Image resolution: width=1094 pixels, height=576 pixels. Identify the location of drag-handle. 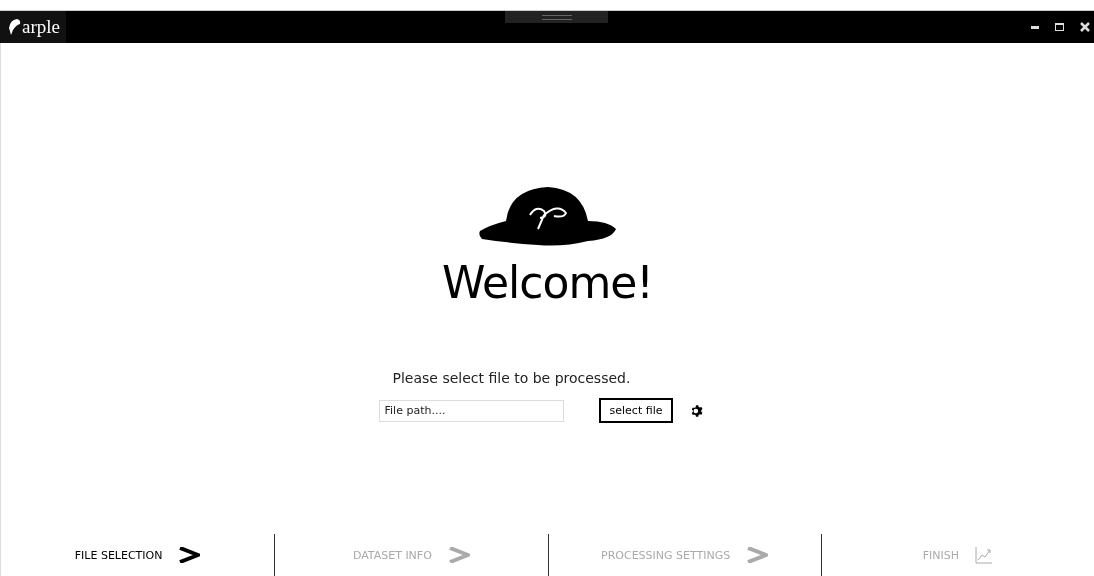
(556, 17).